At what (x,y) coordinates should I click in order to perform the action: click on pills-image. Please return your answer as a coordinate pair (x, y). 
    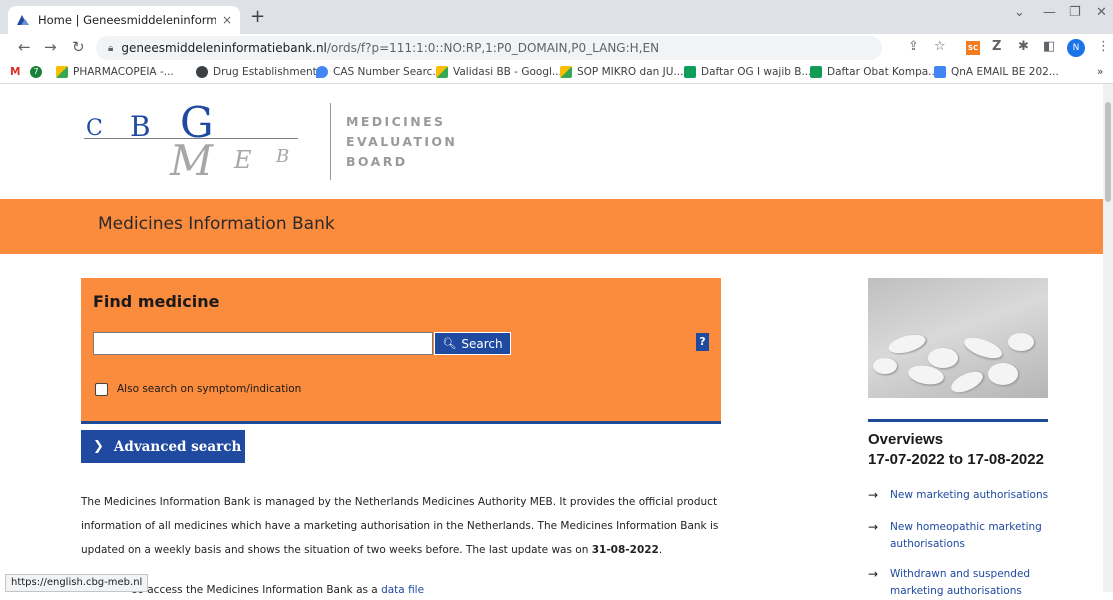
    Looking at the image, I should click on (958, 338).